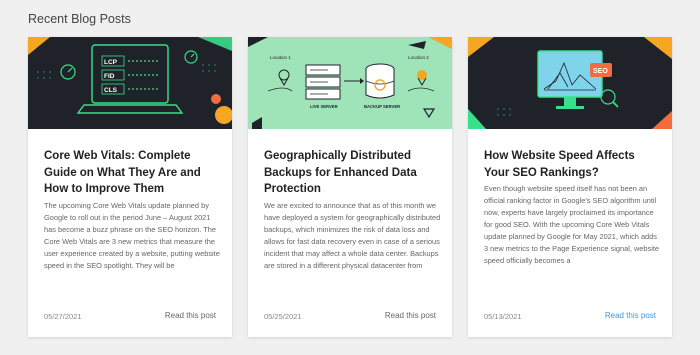  What do you see at coordinates (503, 316) in the screenshot?
I see `post-date: 05/13/2021` at bounding box center [503, 316].